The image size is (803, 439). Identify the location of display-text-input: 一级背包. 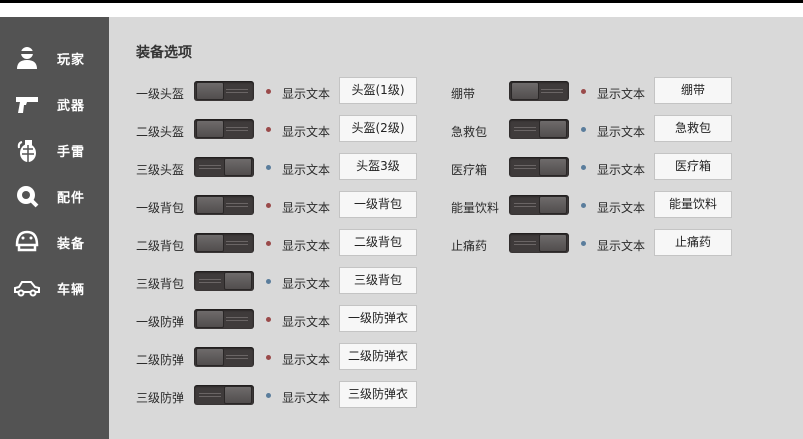
(378, 204).